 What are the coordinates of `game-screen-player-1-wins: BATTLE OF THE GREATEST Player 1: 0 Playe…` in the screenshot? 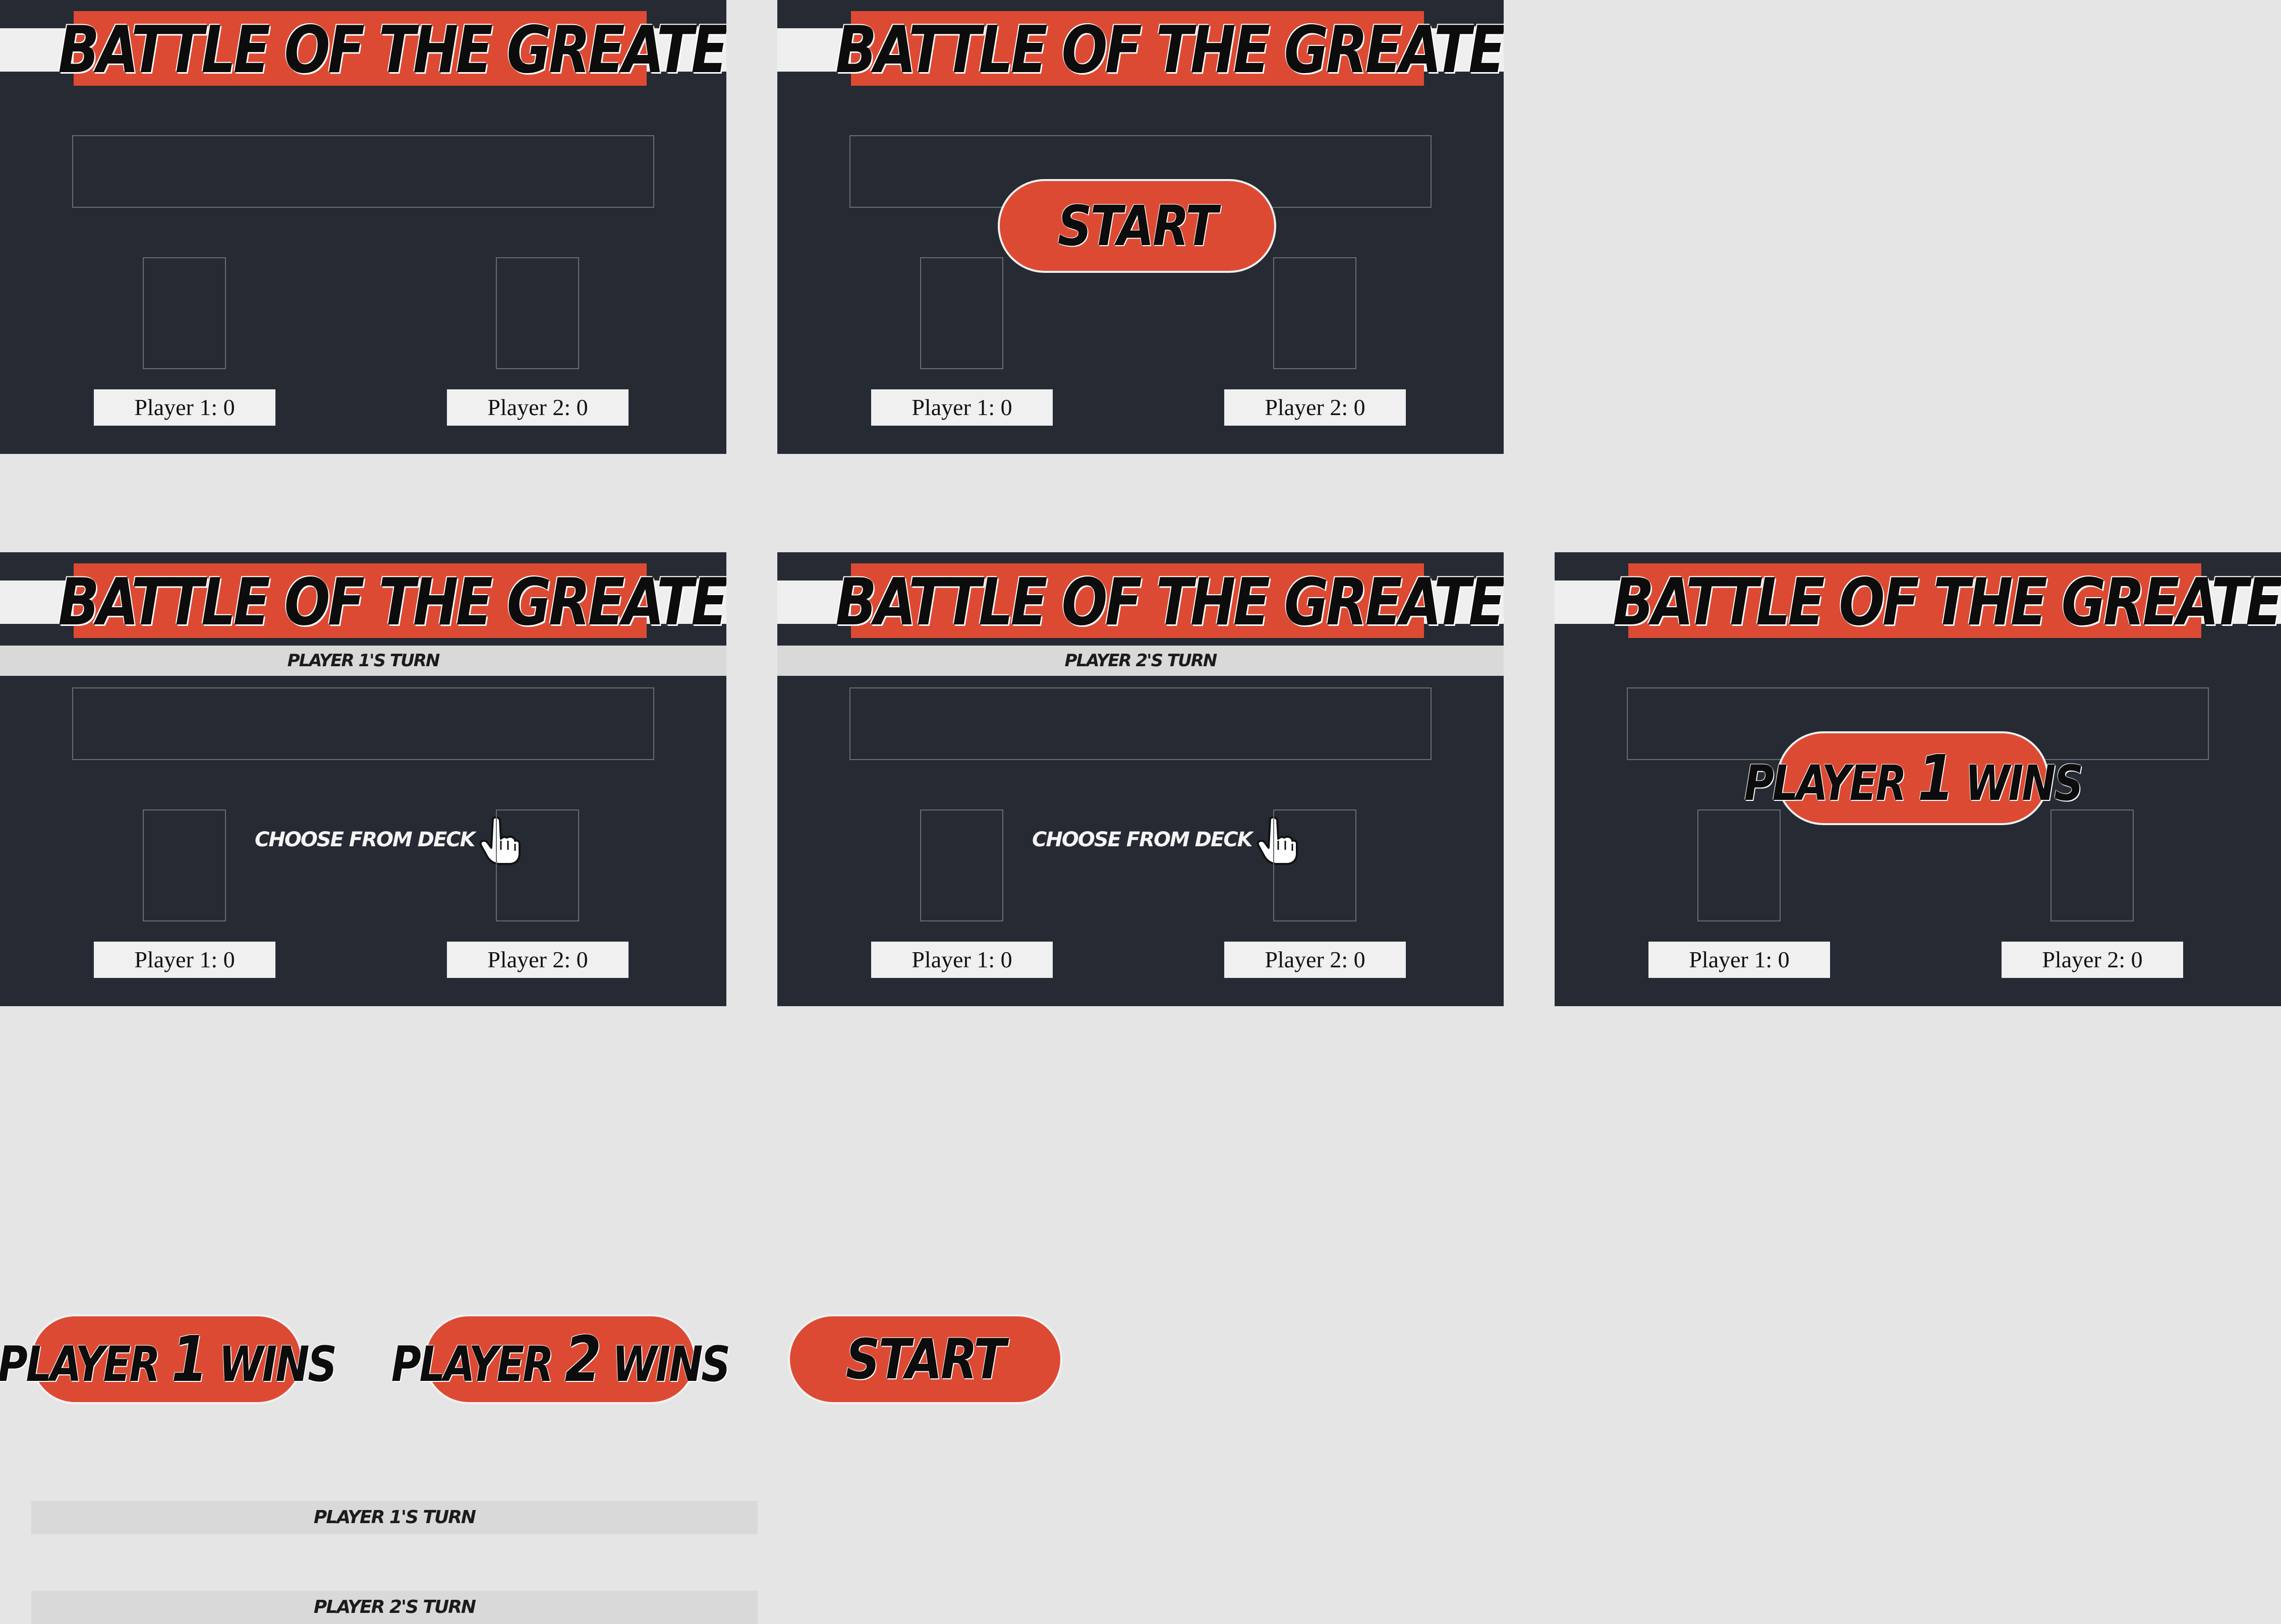 It's located at (1918, 779).